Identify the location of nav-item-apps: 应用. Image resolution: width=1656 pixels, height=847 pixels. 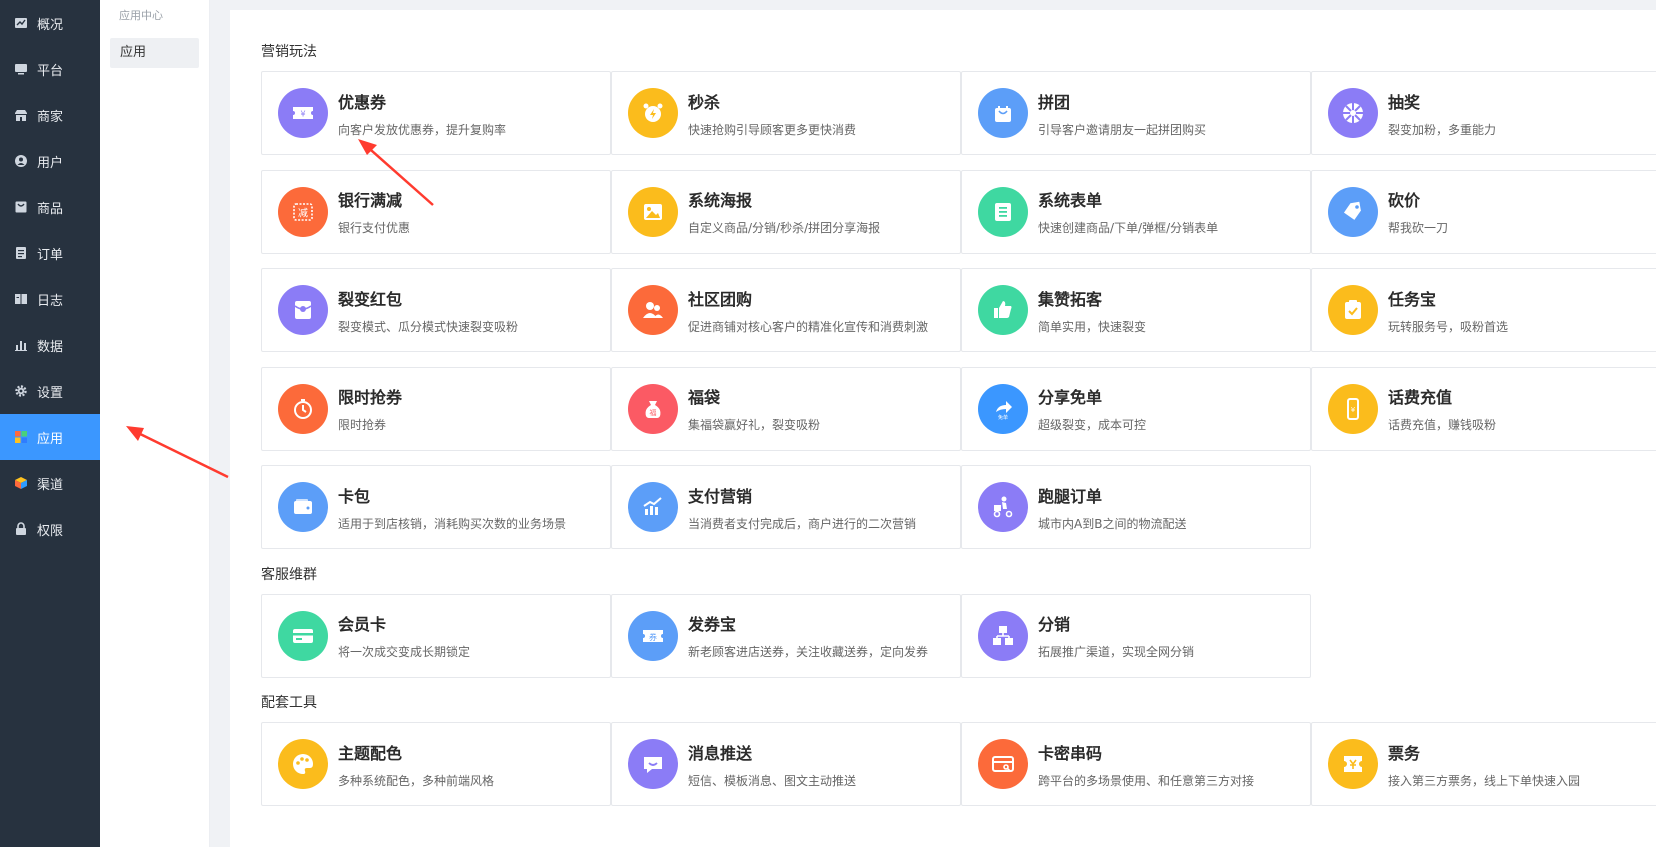
(50, 437).